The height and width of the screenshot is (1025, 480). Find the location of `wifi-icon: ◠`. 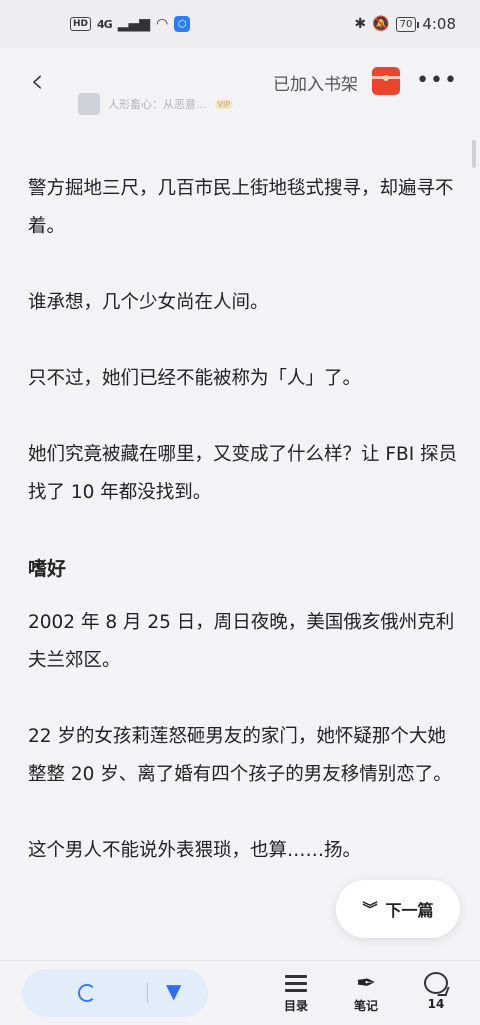

wifi-icon: ◠ is located at coordinates (162, 24).